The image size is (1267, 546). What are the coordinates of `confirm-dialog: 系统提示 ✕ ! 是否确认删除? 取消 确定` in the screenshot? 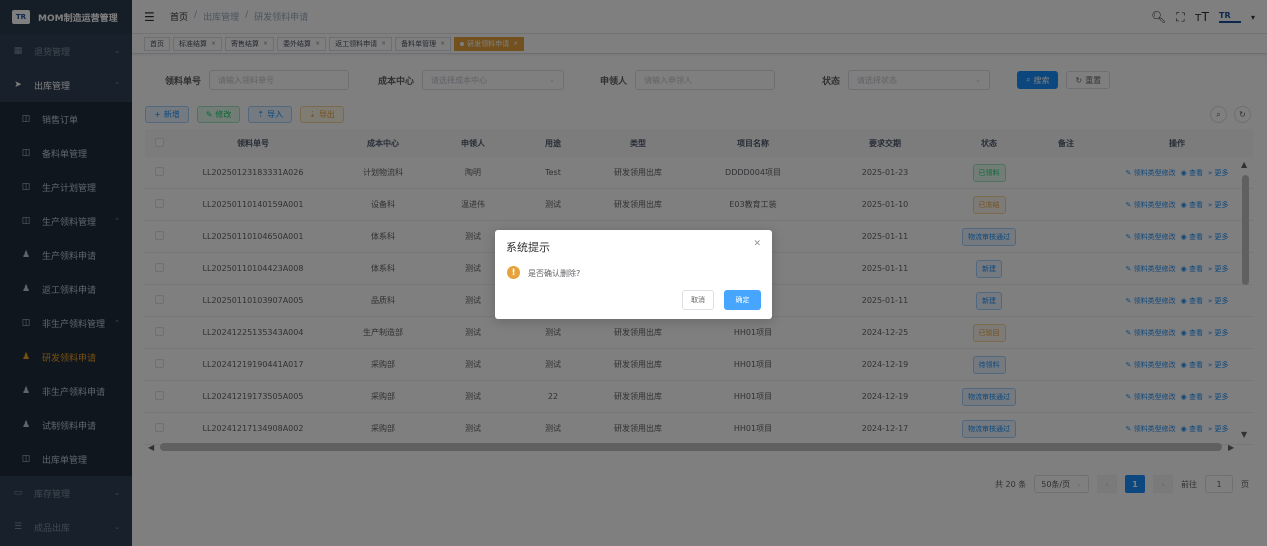 It's located at (633, 274).